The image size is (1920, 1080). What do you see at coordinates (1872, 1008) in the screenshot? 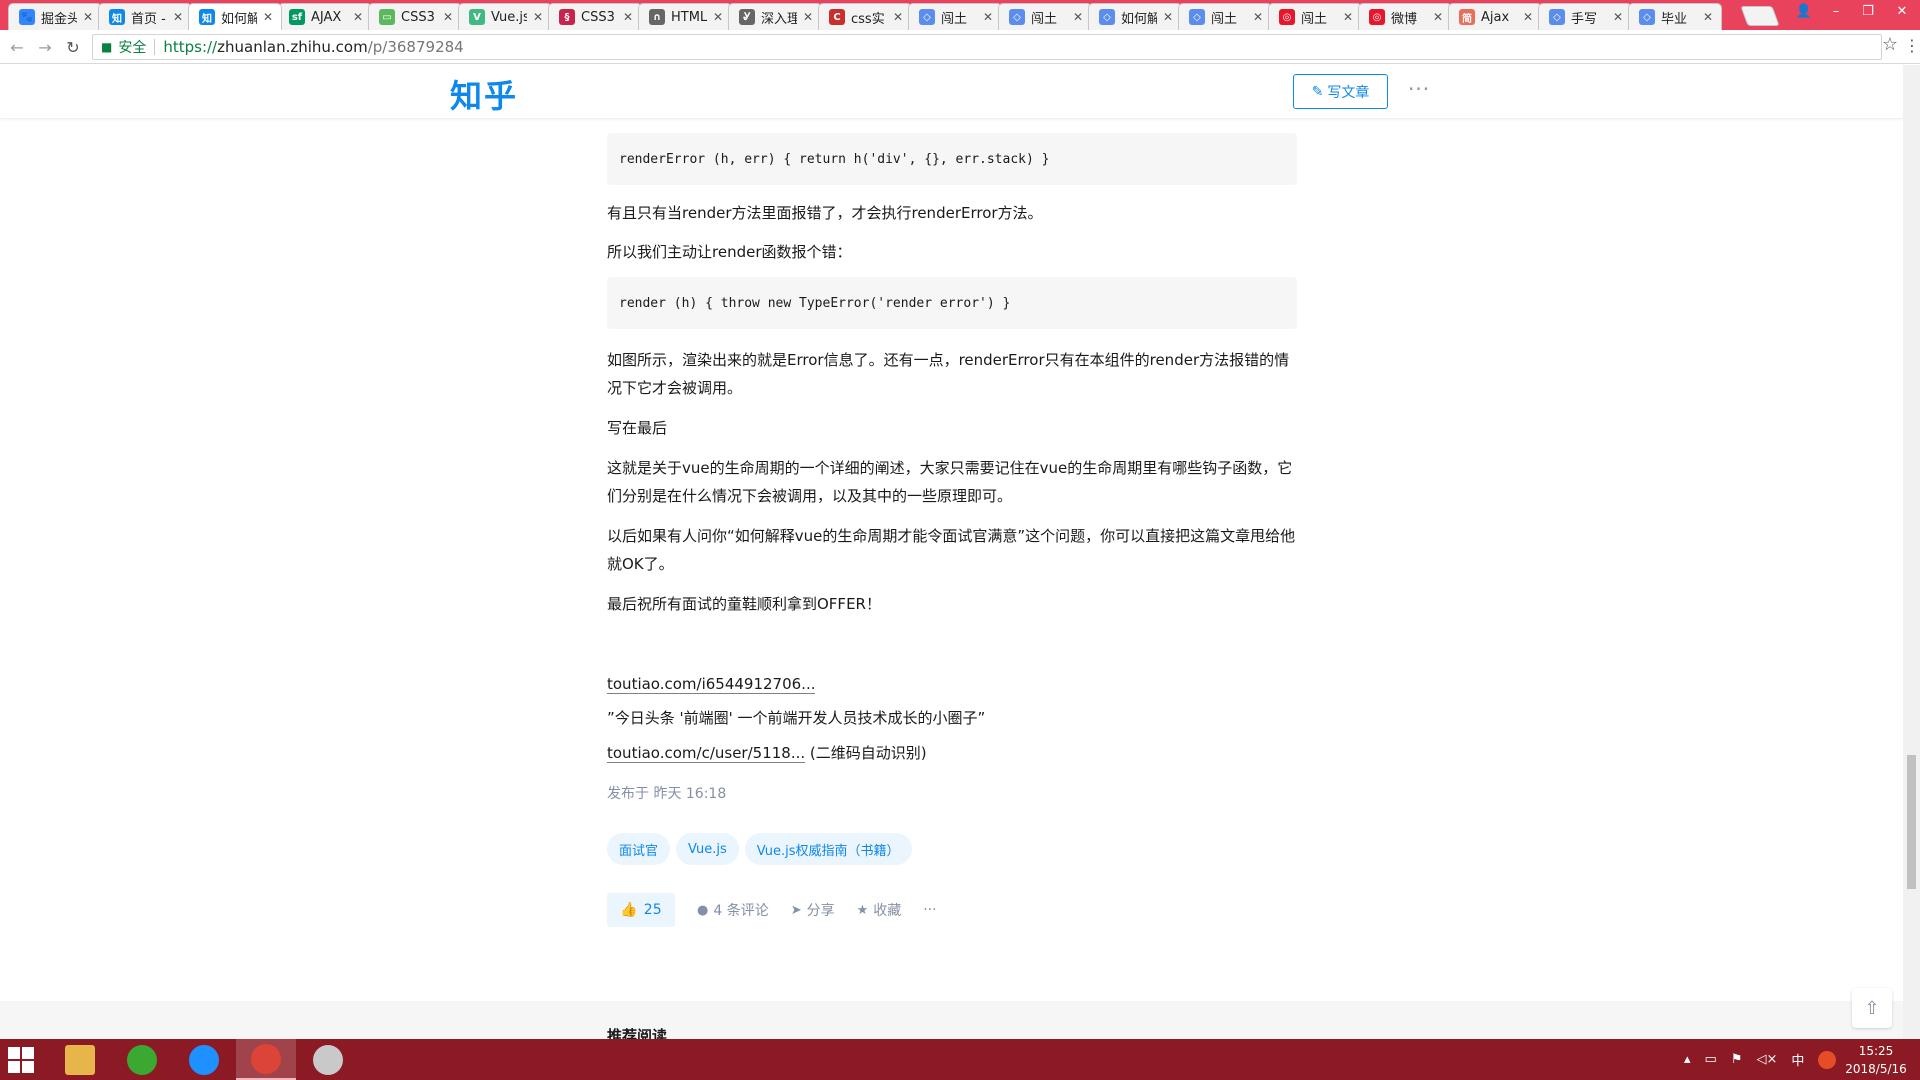
I see `back-to-top-button: ⇧` at bounding box center [1872, 1008].